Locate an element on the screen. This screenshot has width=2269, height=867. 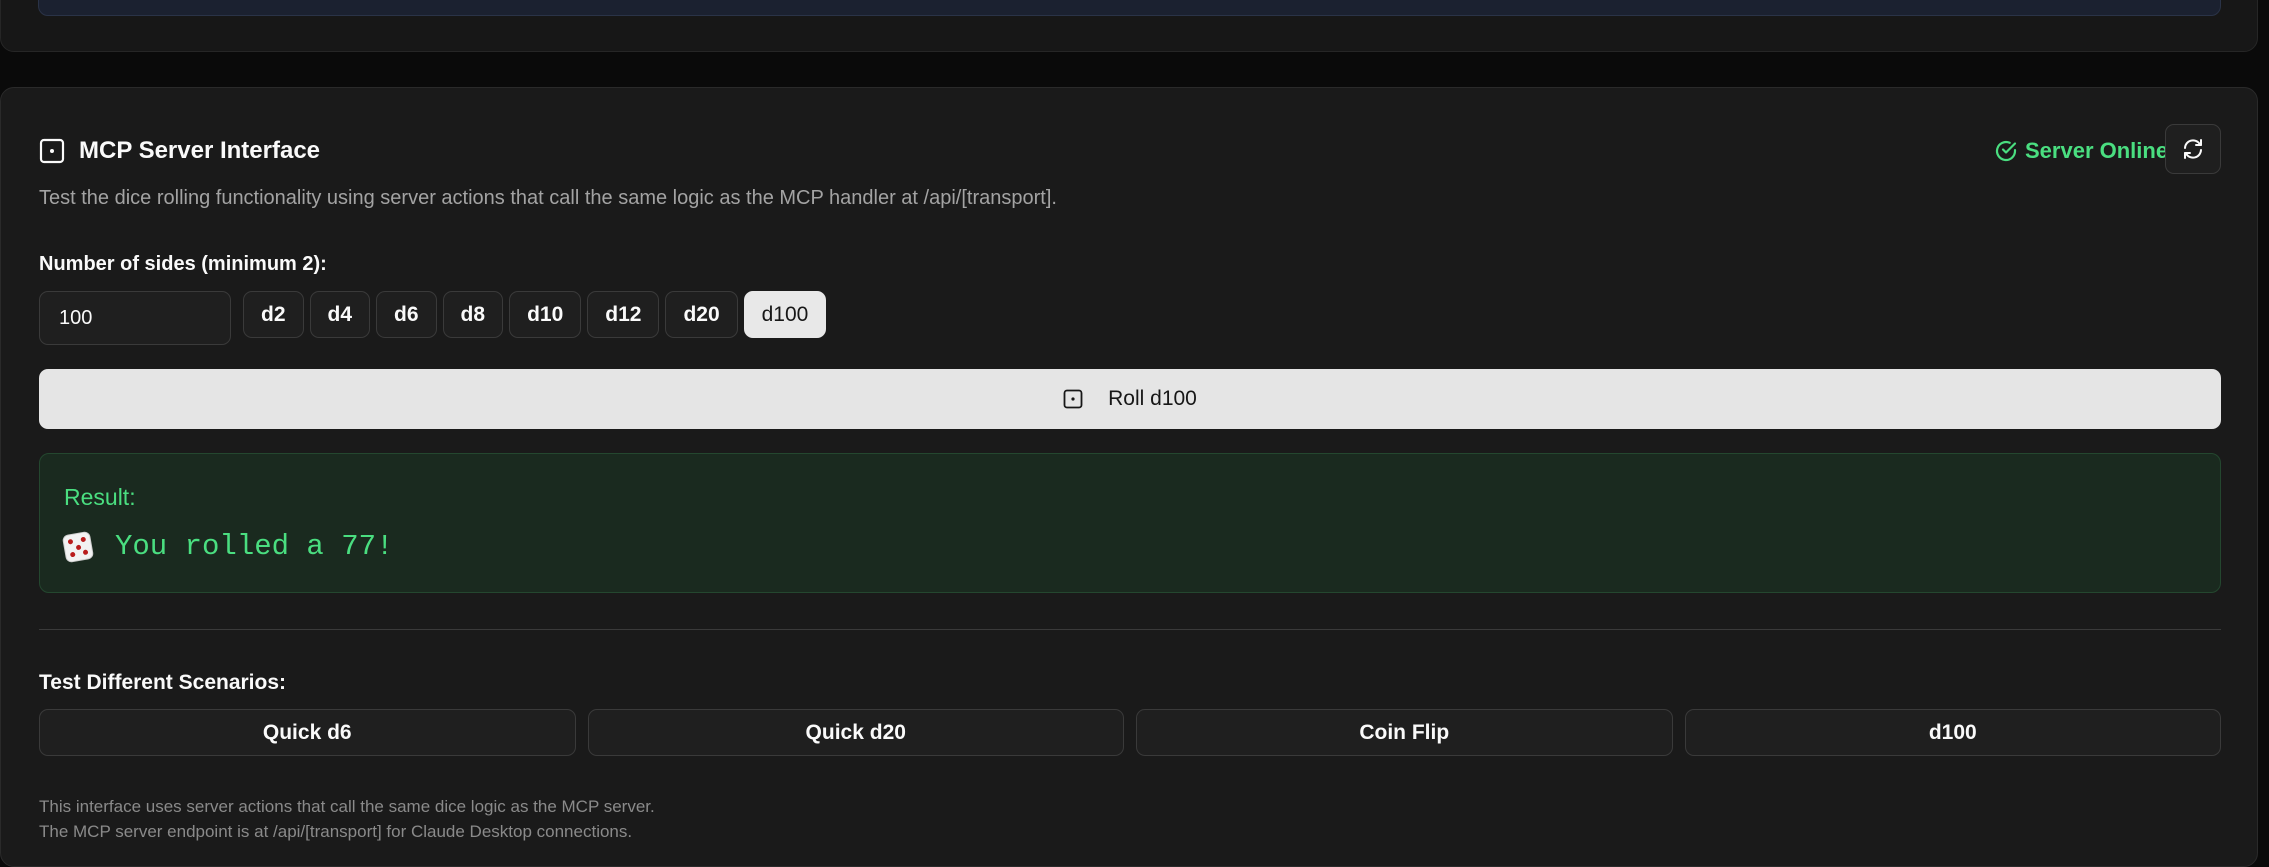
d100-button: d100 is located at coordinates (1952, 732).